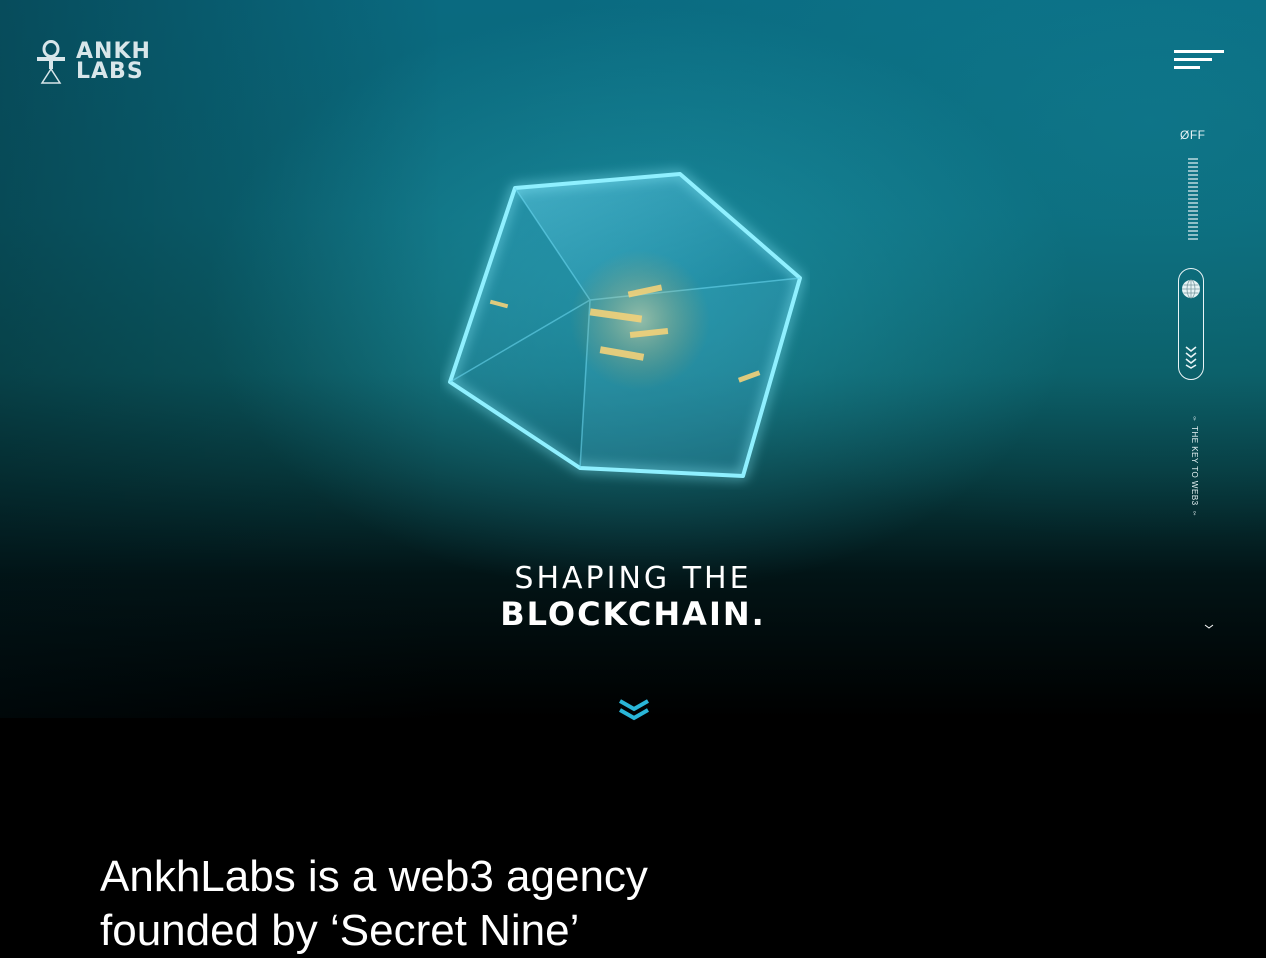 The image size is (1266, 958). What do you see at coordinates (633, 614) in the screenshot?
I see `hero-title-line2: BLOCKCHAIN.` at bounding box center [633, 614].